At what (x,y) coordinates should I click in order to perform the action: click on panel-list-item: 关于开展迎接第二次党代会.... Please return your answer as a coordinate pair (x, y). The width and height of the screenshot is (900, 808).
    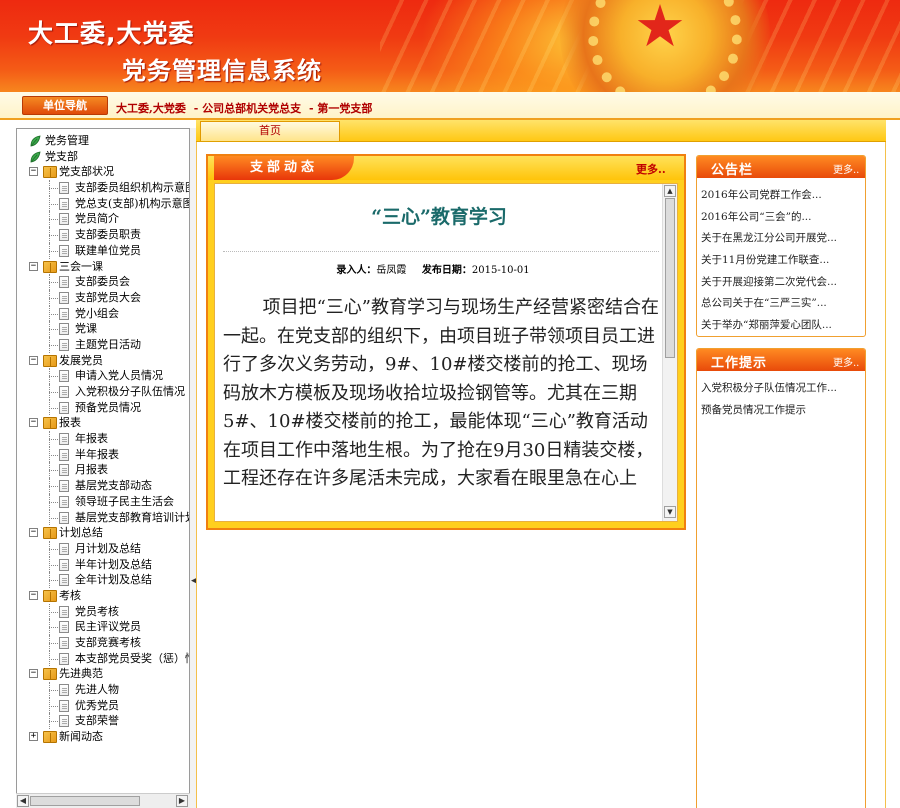
    Looking at the image, I should click on (782, 283).